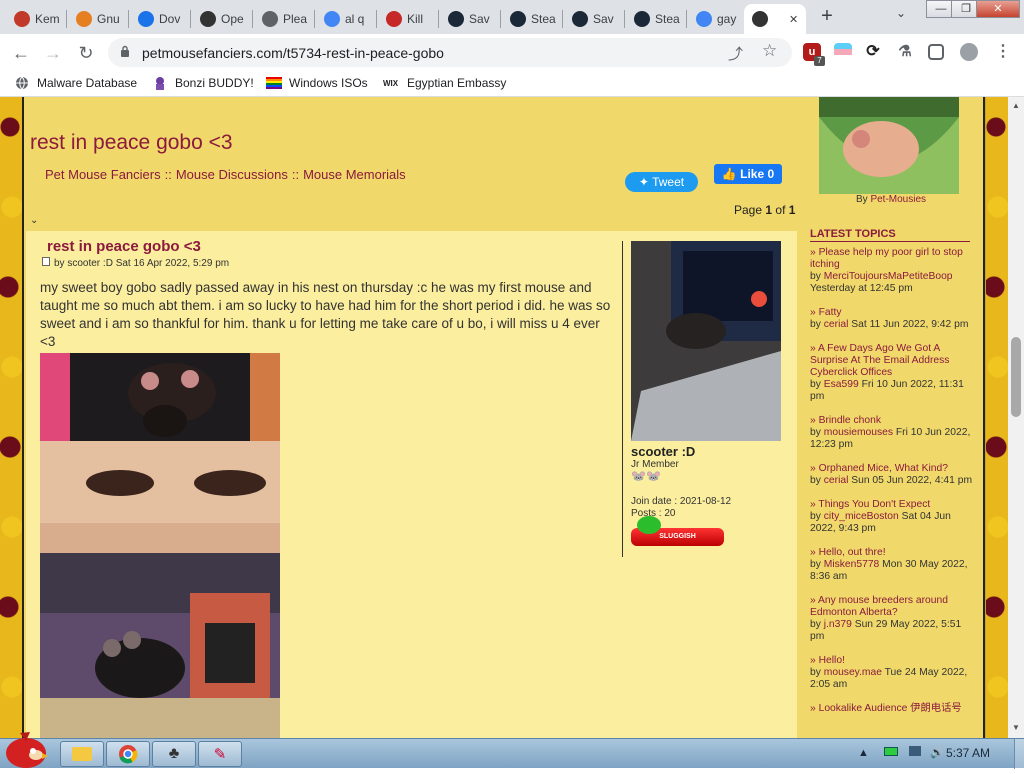 This screenshot has height=774, width=1024. I want to click on tweet-button: ✦ Tweet, so click(661, 182).